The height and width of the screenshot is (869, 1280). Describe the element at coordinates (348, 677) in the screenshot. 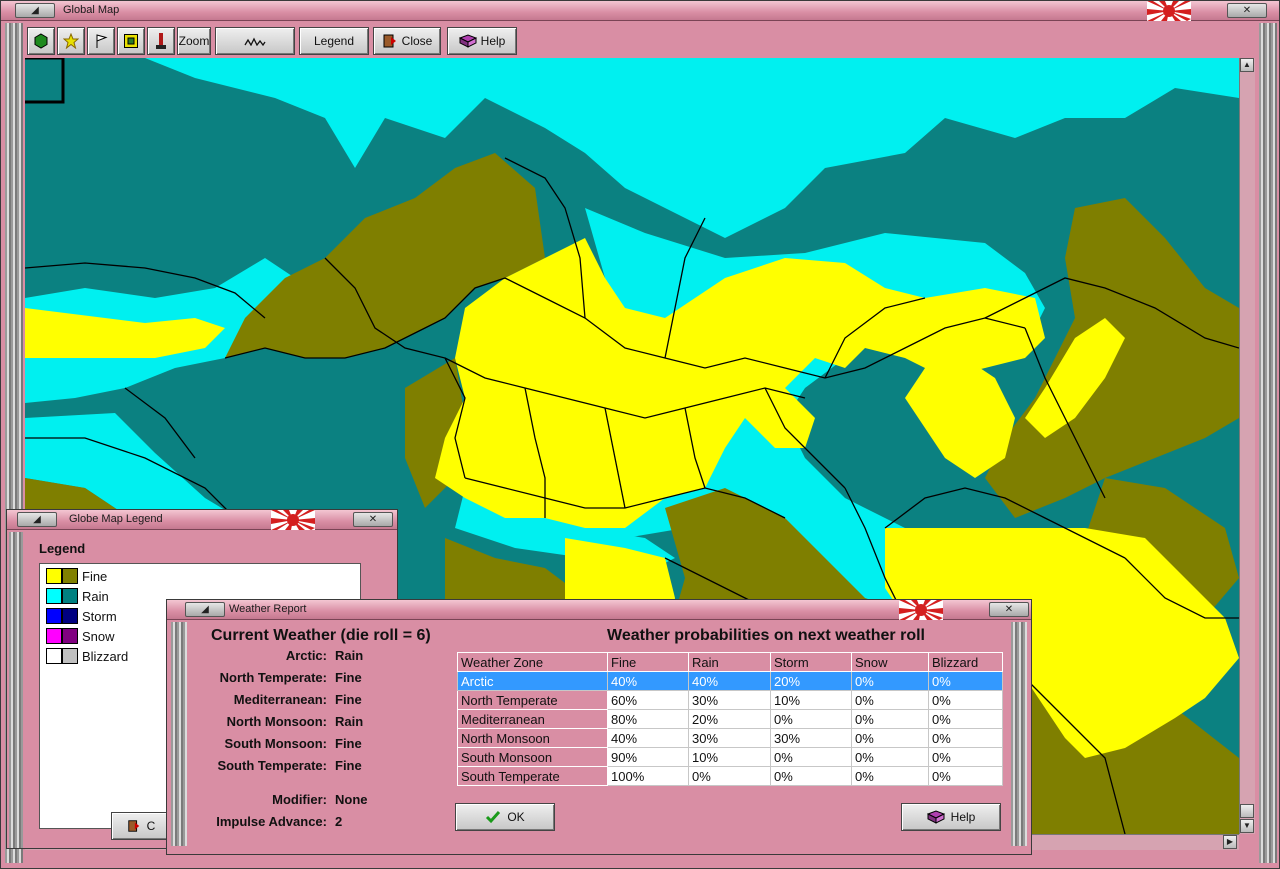

I see `zone-value: Fine` at that location.